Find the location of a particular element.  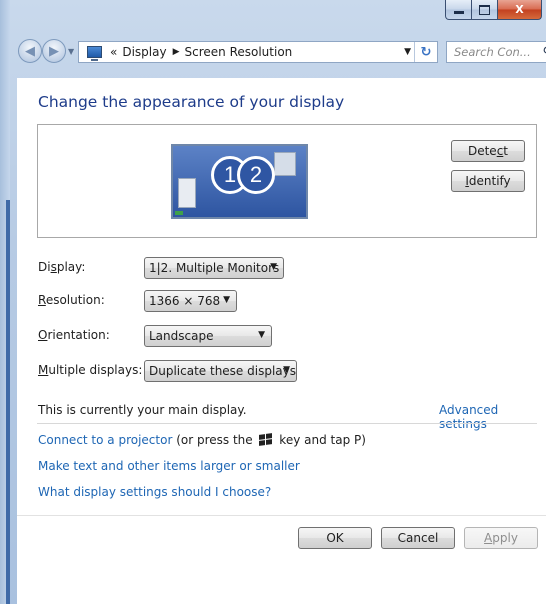

search-box: Search Con... ⚲ is located at coordinates (496, 52).